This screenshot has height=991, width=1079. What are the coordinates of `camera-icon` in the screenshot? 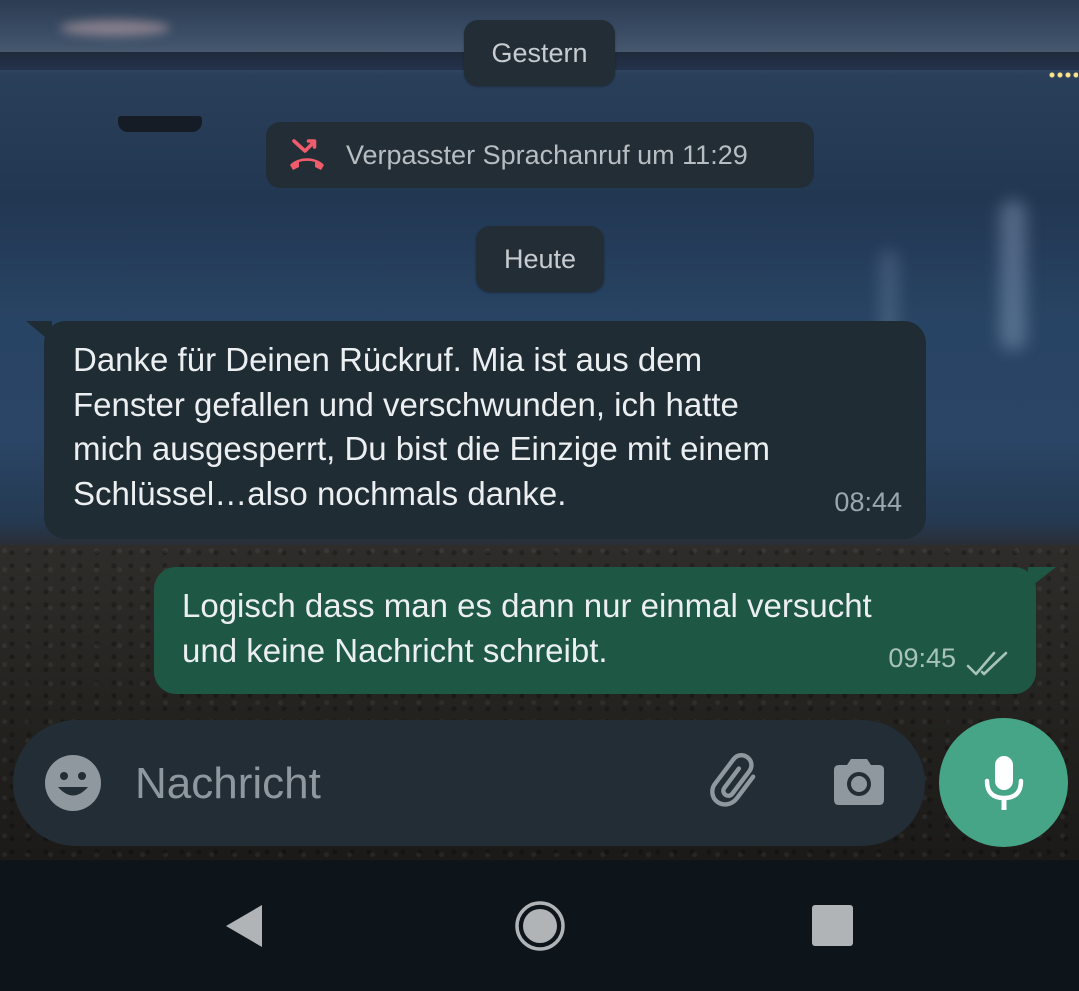 It's located at (859, 782).